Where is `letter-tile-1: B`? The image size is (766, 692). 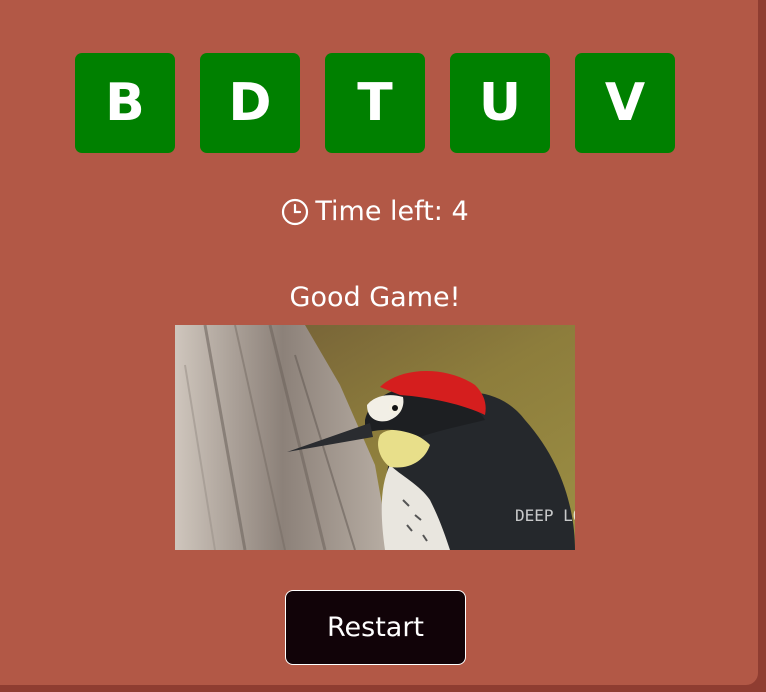
letter-tile-1: B is located at coordinates (125, 103).